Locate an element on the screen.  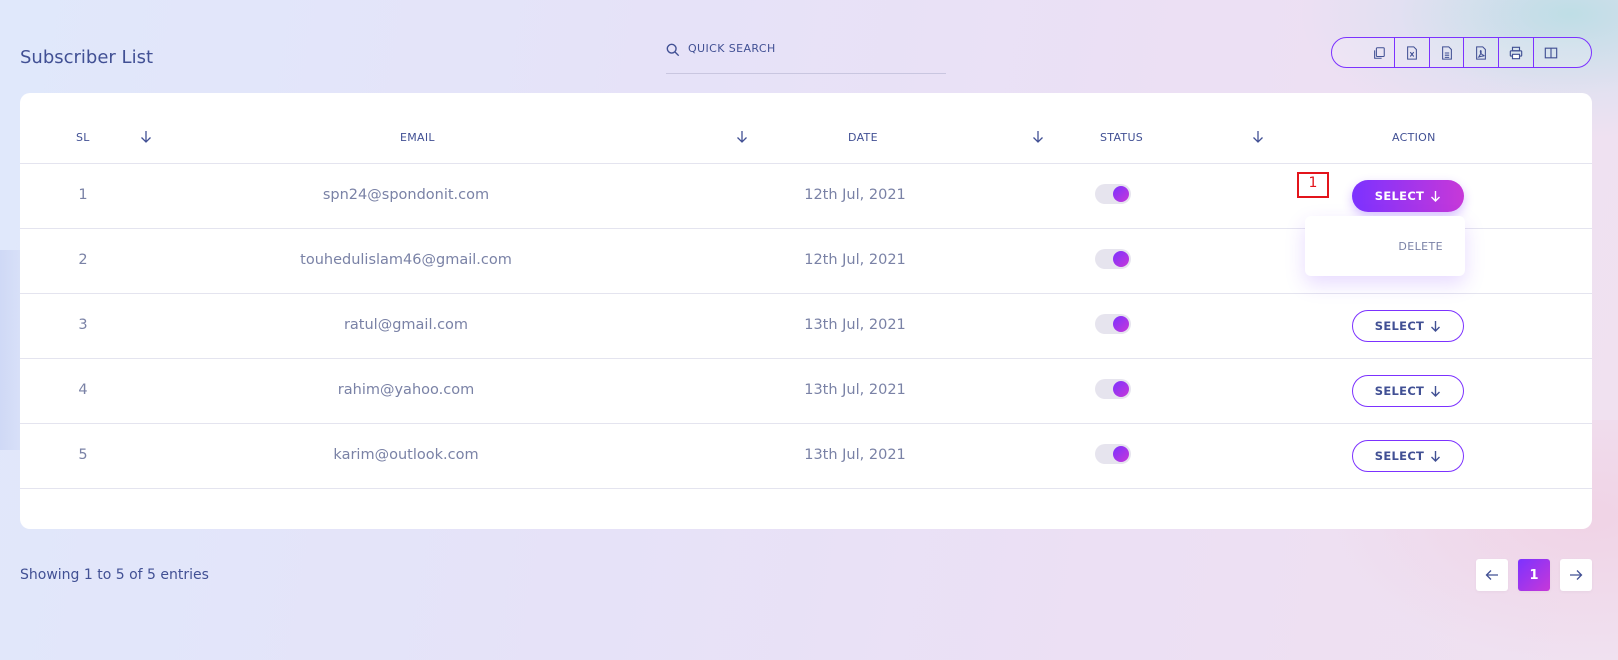
excel-export-button is located at coordinates (1412, 52).